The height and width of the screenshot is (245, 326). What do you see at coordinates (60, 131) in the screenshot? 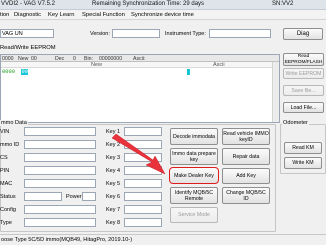
I see `vin-field` at bounding box center [60, 131].